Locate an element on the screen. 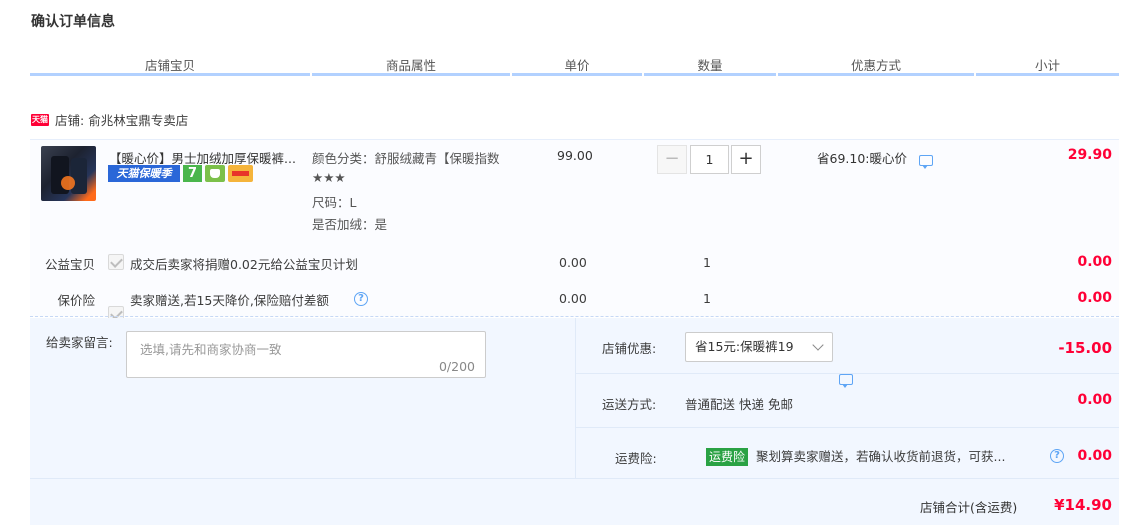 The image size is (1134, 525). col-header-unit-price: 单价 is located at coordinates (577, 65).